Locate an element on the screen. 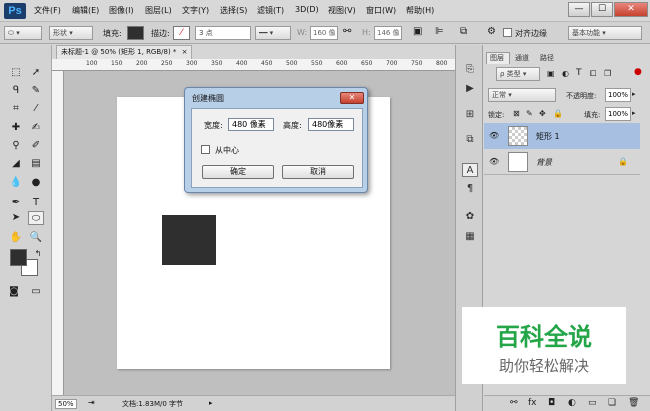 This screenshot has height=411, width=650. path-alignment-icon: ⊫ is located at coordinates (439, 31).